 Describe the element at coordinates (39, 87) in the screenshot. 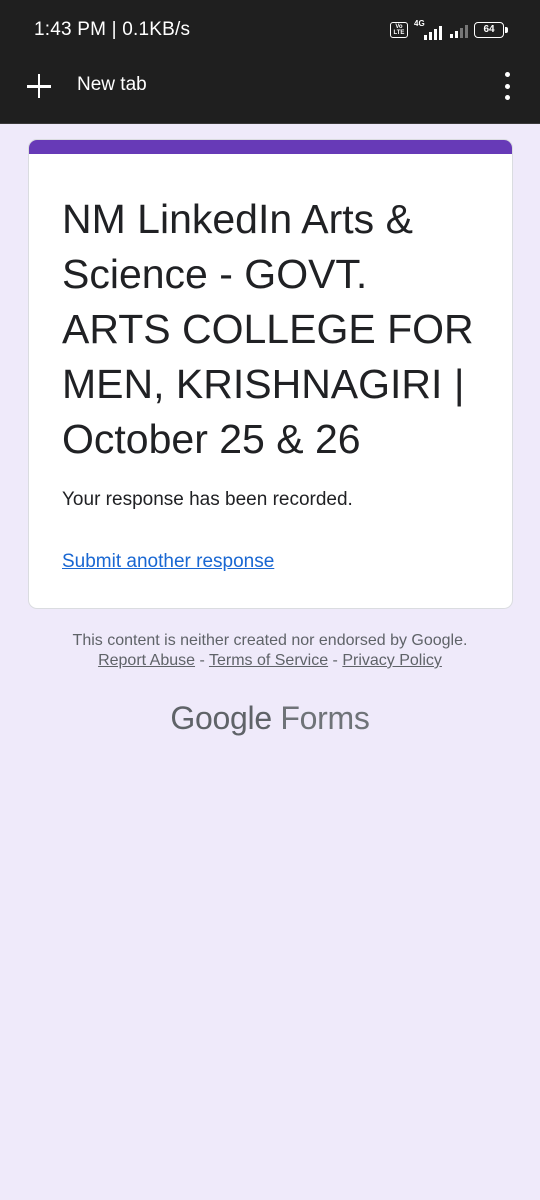

I see `plus-icon` at that location.